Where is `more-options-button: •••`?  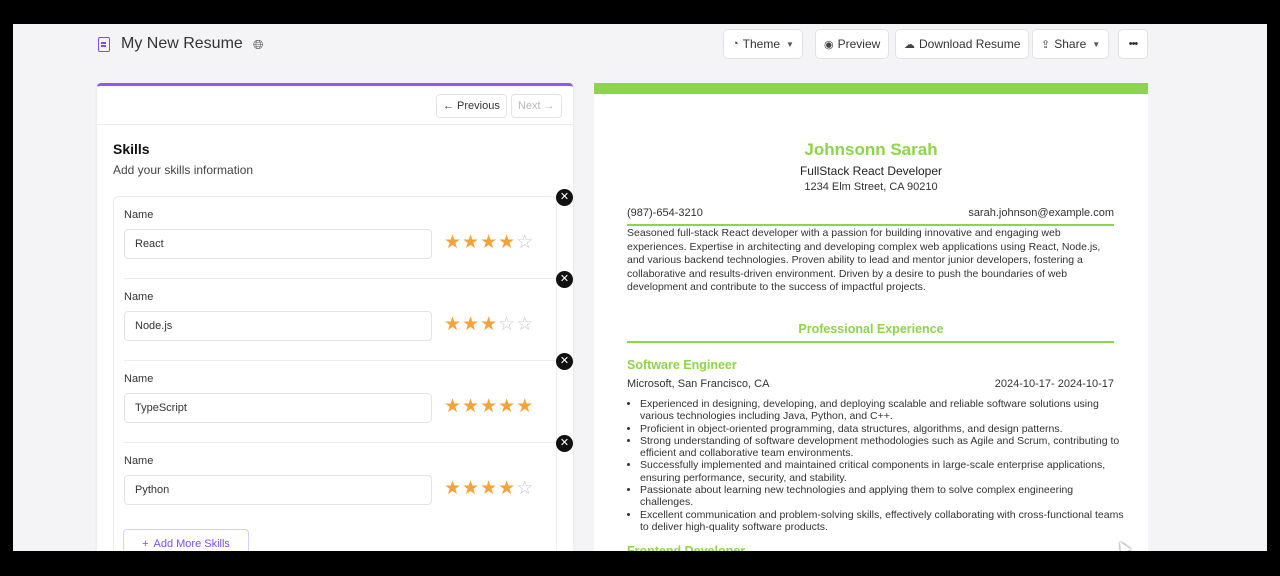 more-options-button: ••• is located at coordinates (1133, 44).